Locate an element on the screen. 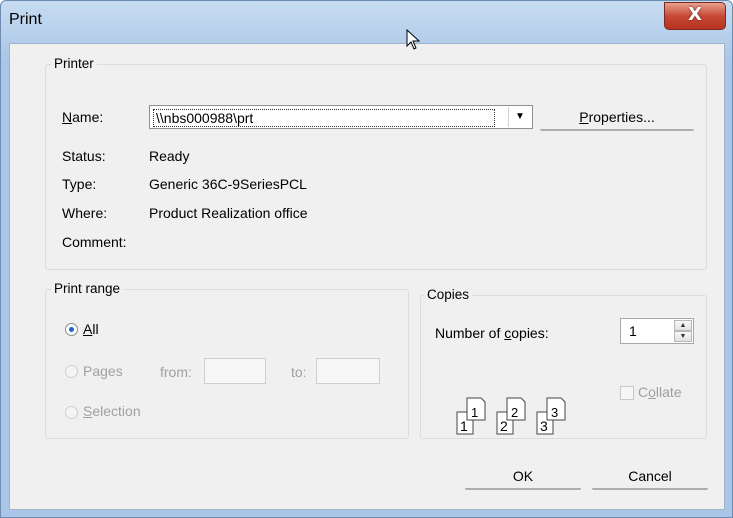  status-label: Status: is located at coordinates (84, 156).